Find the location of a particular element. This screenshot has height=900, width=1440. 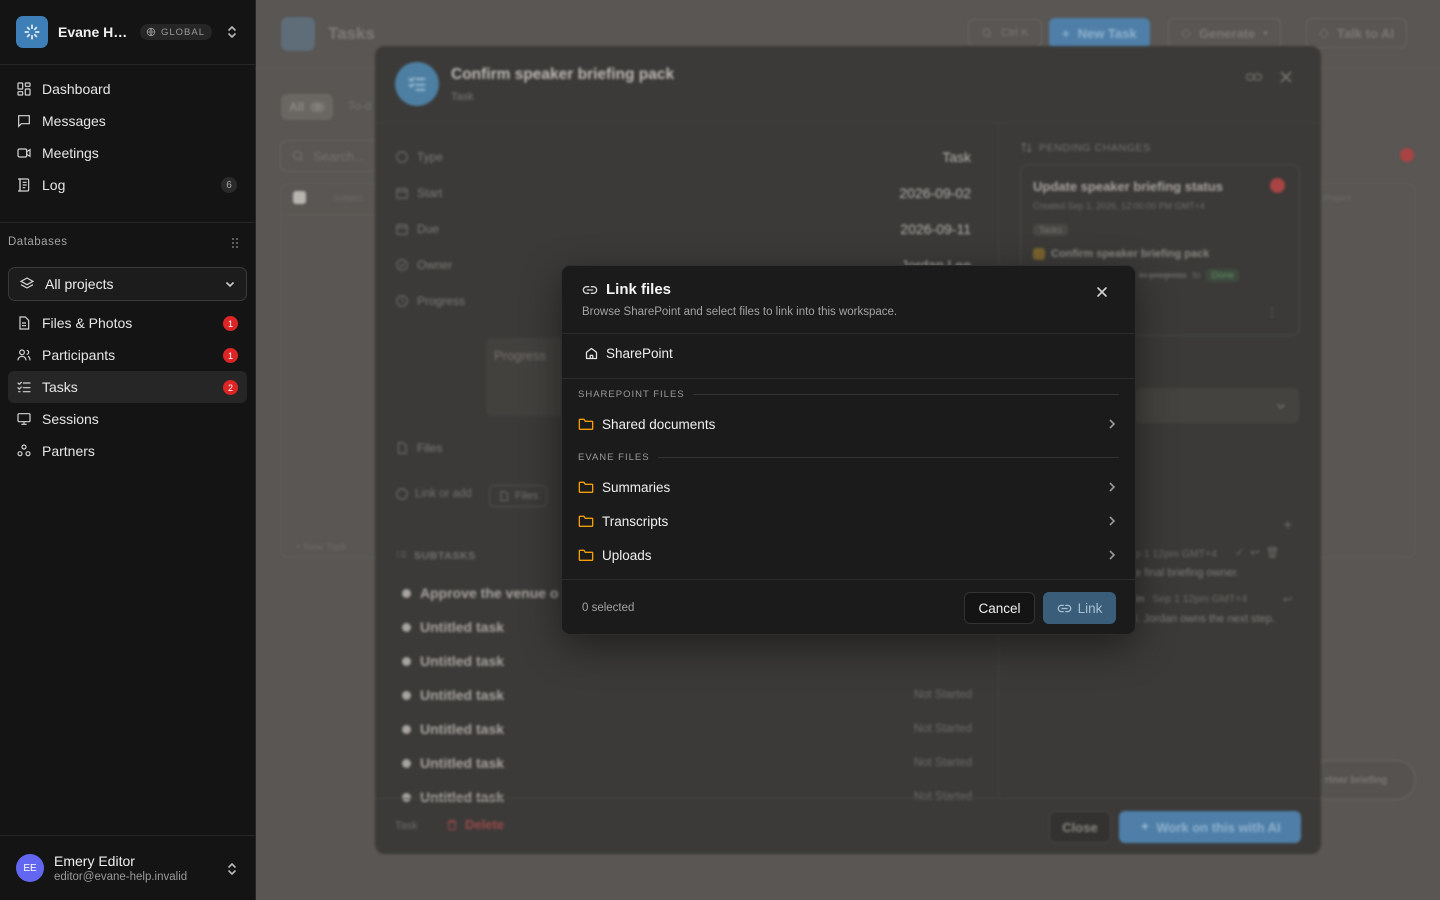

filter-tab-all: All 9 is located at coordinates (307, 107).